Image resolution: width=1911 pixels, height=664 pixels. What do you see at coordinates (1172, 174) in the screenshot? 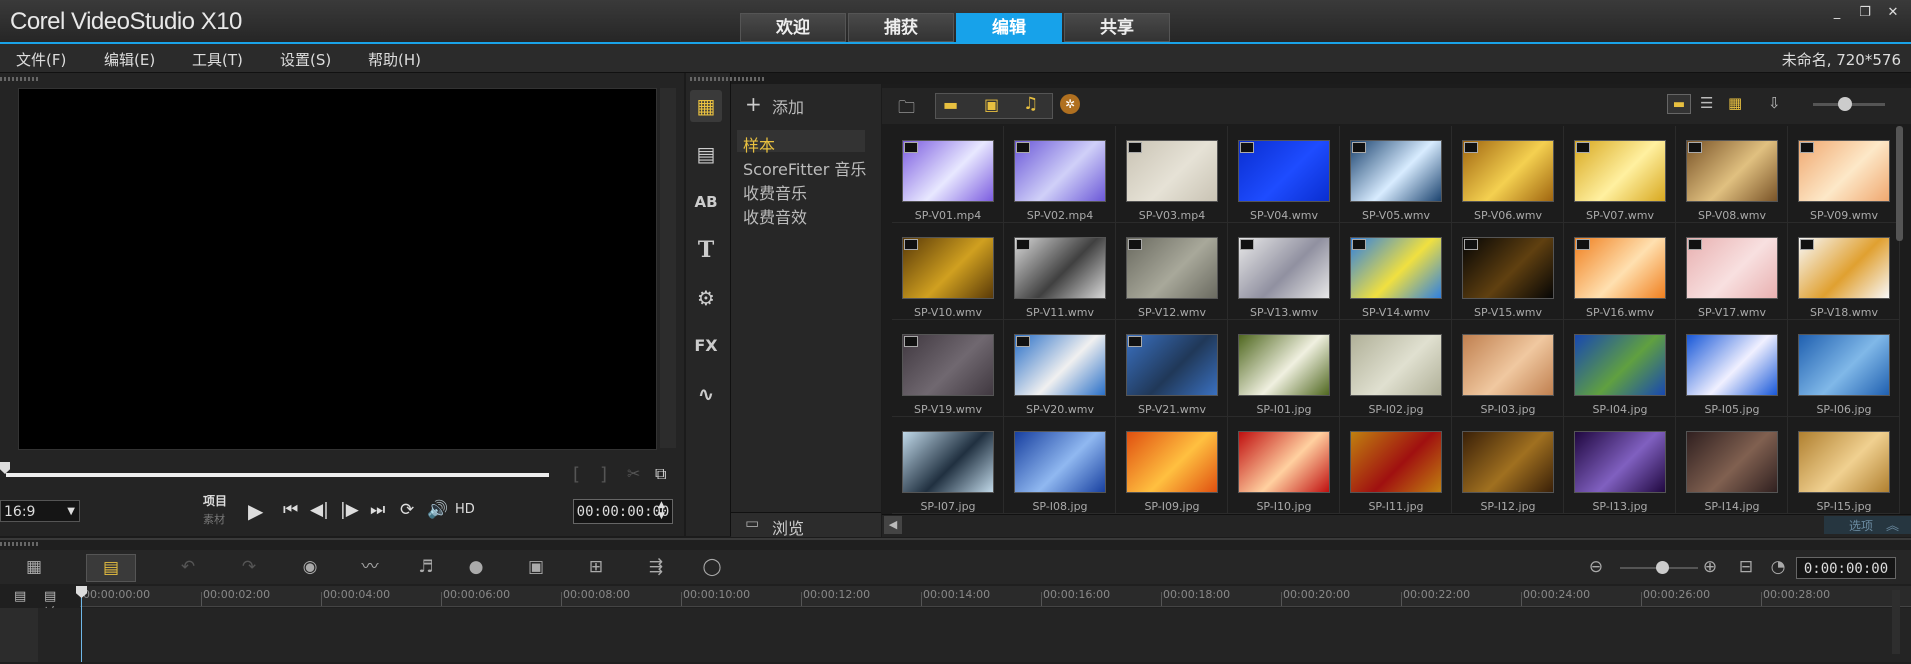
I see `clip-item: SP-V03.mp4` at bounding box center [1172, 174].